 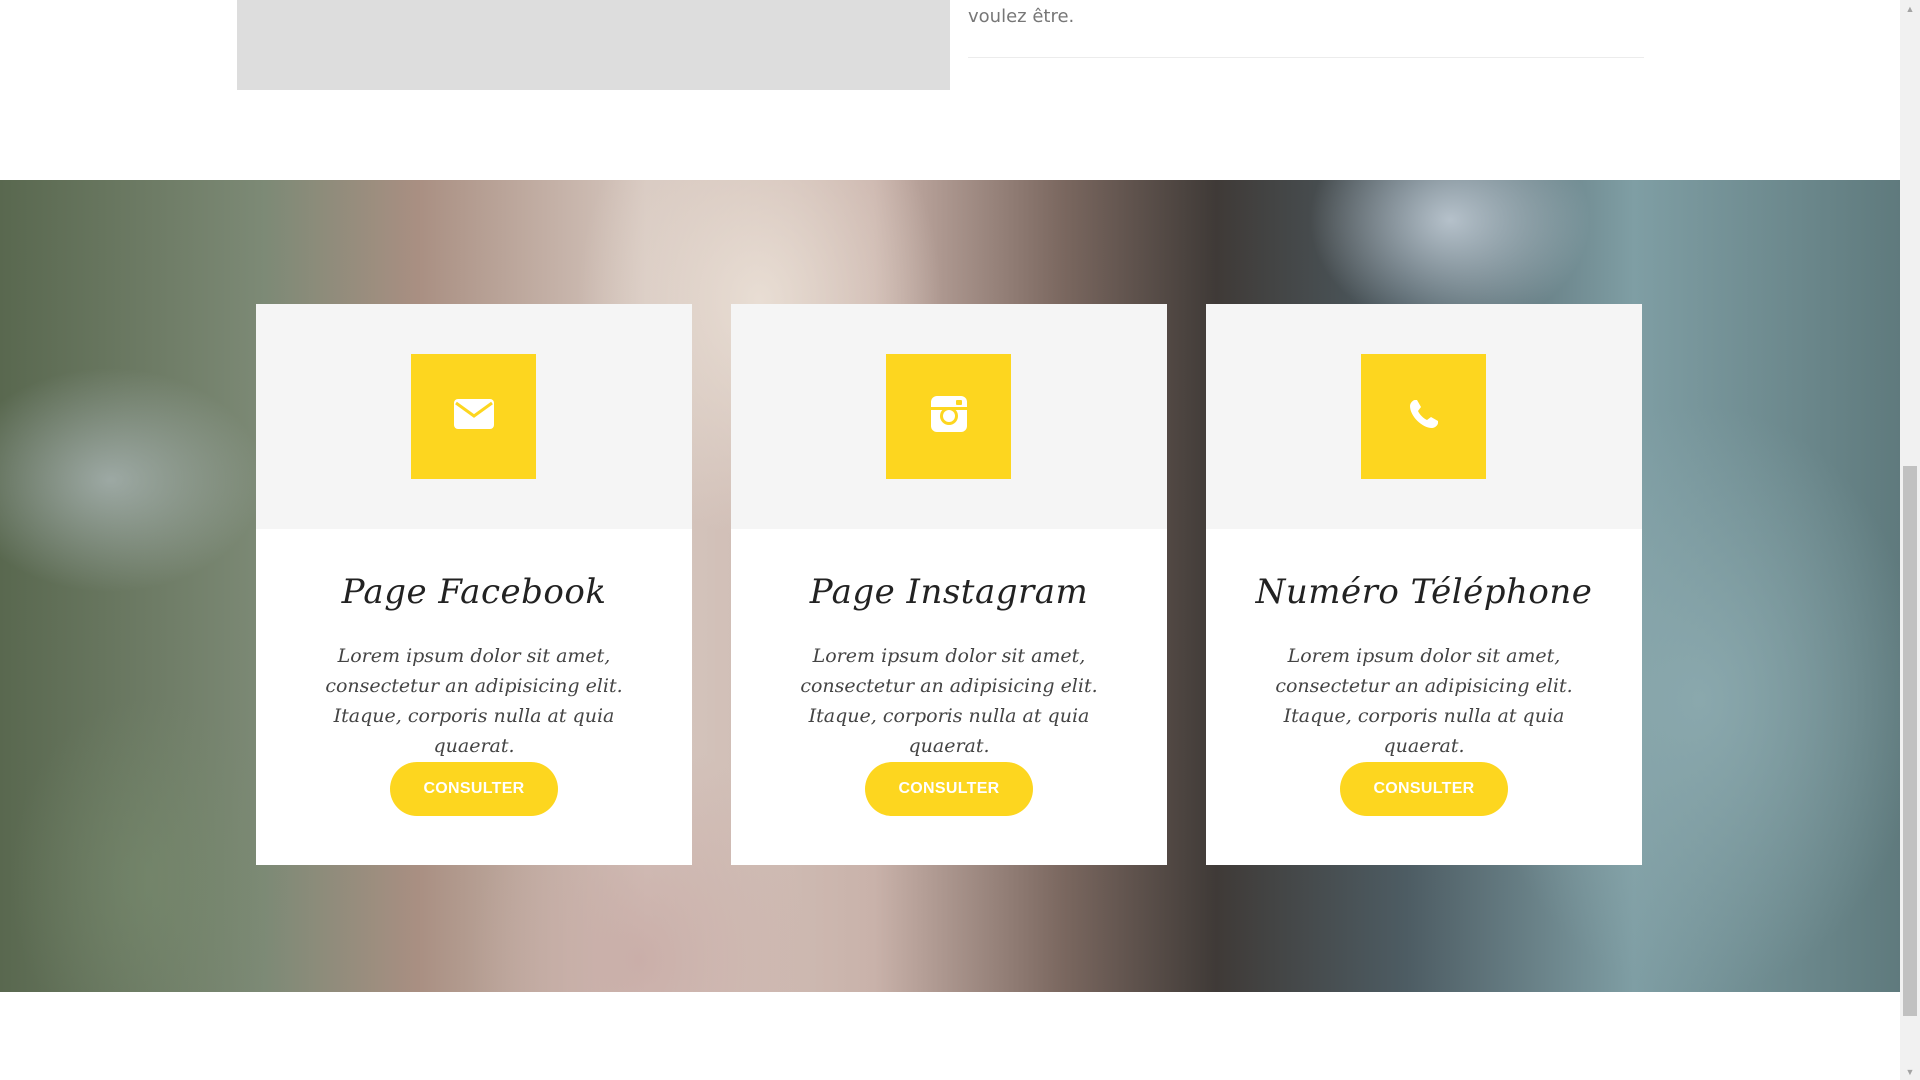 I want to click on divider, so click(x=1306, y=57).